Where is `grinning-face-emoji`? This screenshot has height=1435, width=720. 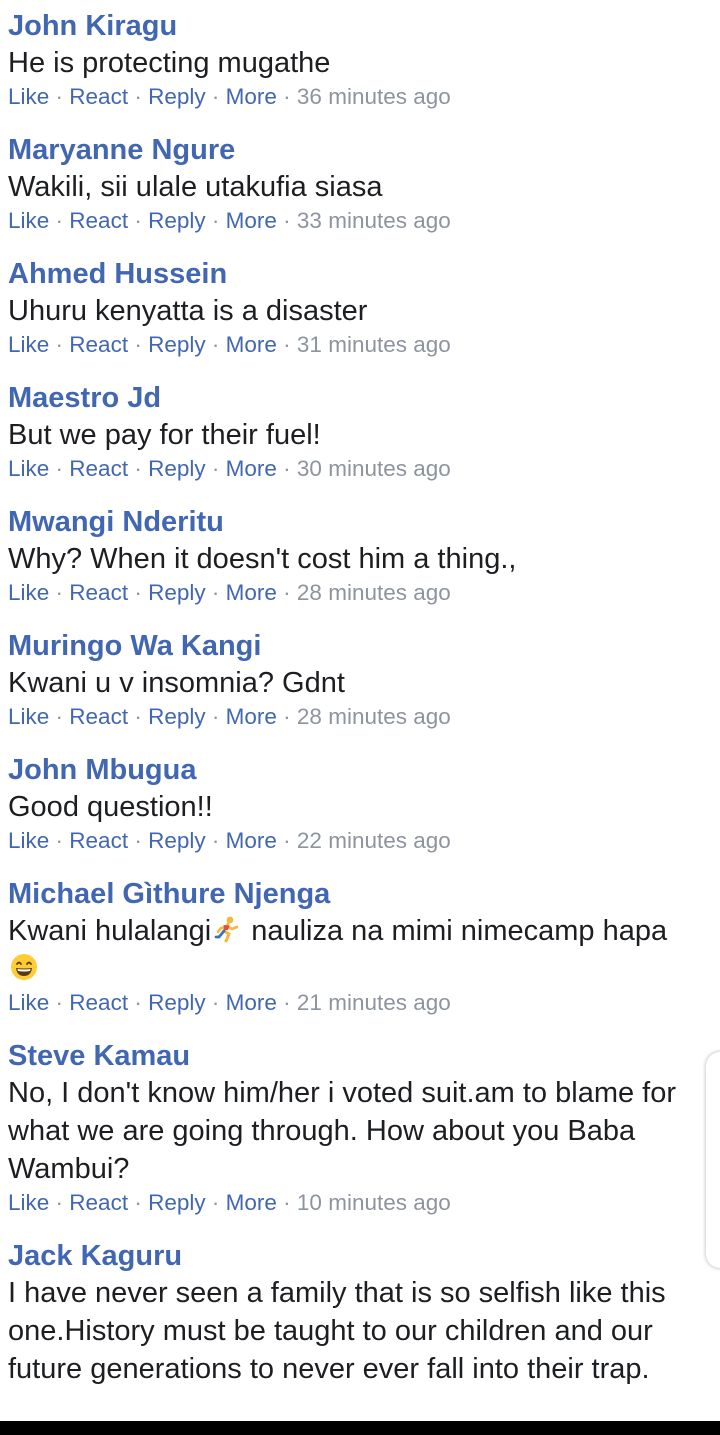 grinning-face-emoji is located at coordinates (24, 967).